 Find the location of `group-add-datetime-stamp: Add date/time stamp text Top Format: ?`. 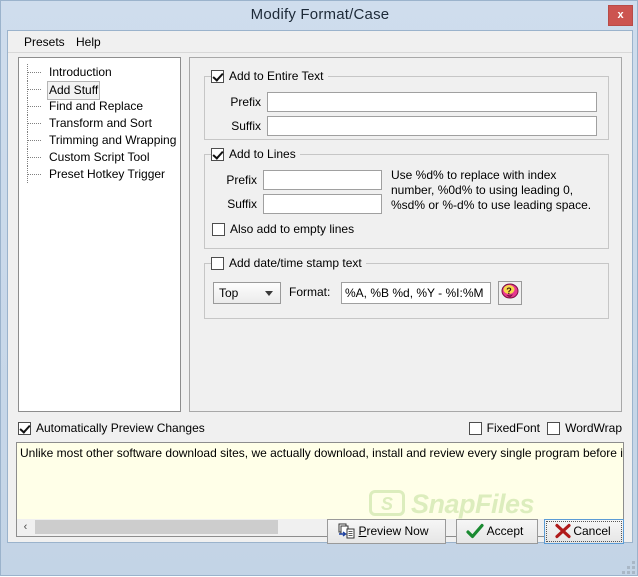

group-add-datetime-stamp: Add date/time stamp text Top Format: ? is located at coordinates (406, 287).